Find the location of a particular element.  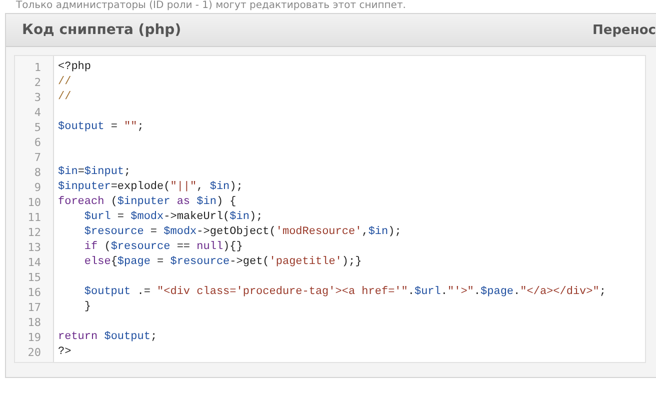

line-number: 13 is located at coordinates (34, 247).